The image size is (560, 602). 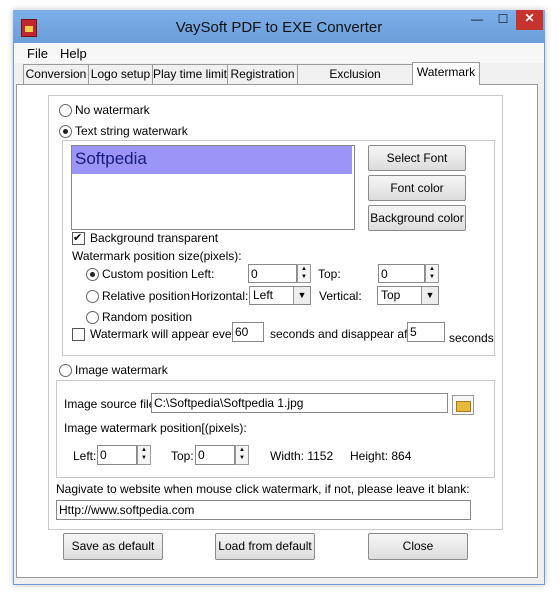 I want to click on horizontal-select: Left ▼, so click(x=280, y=295).